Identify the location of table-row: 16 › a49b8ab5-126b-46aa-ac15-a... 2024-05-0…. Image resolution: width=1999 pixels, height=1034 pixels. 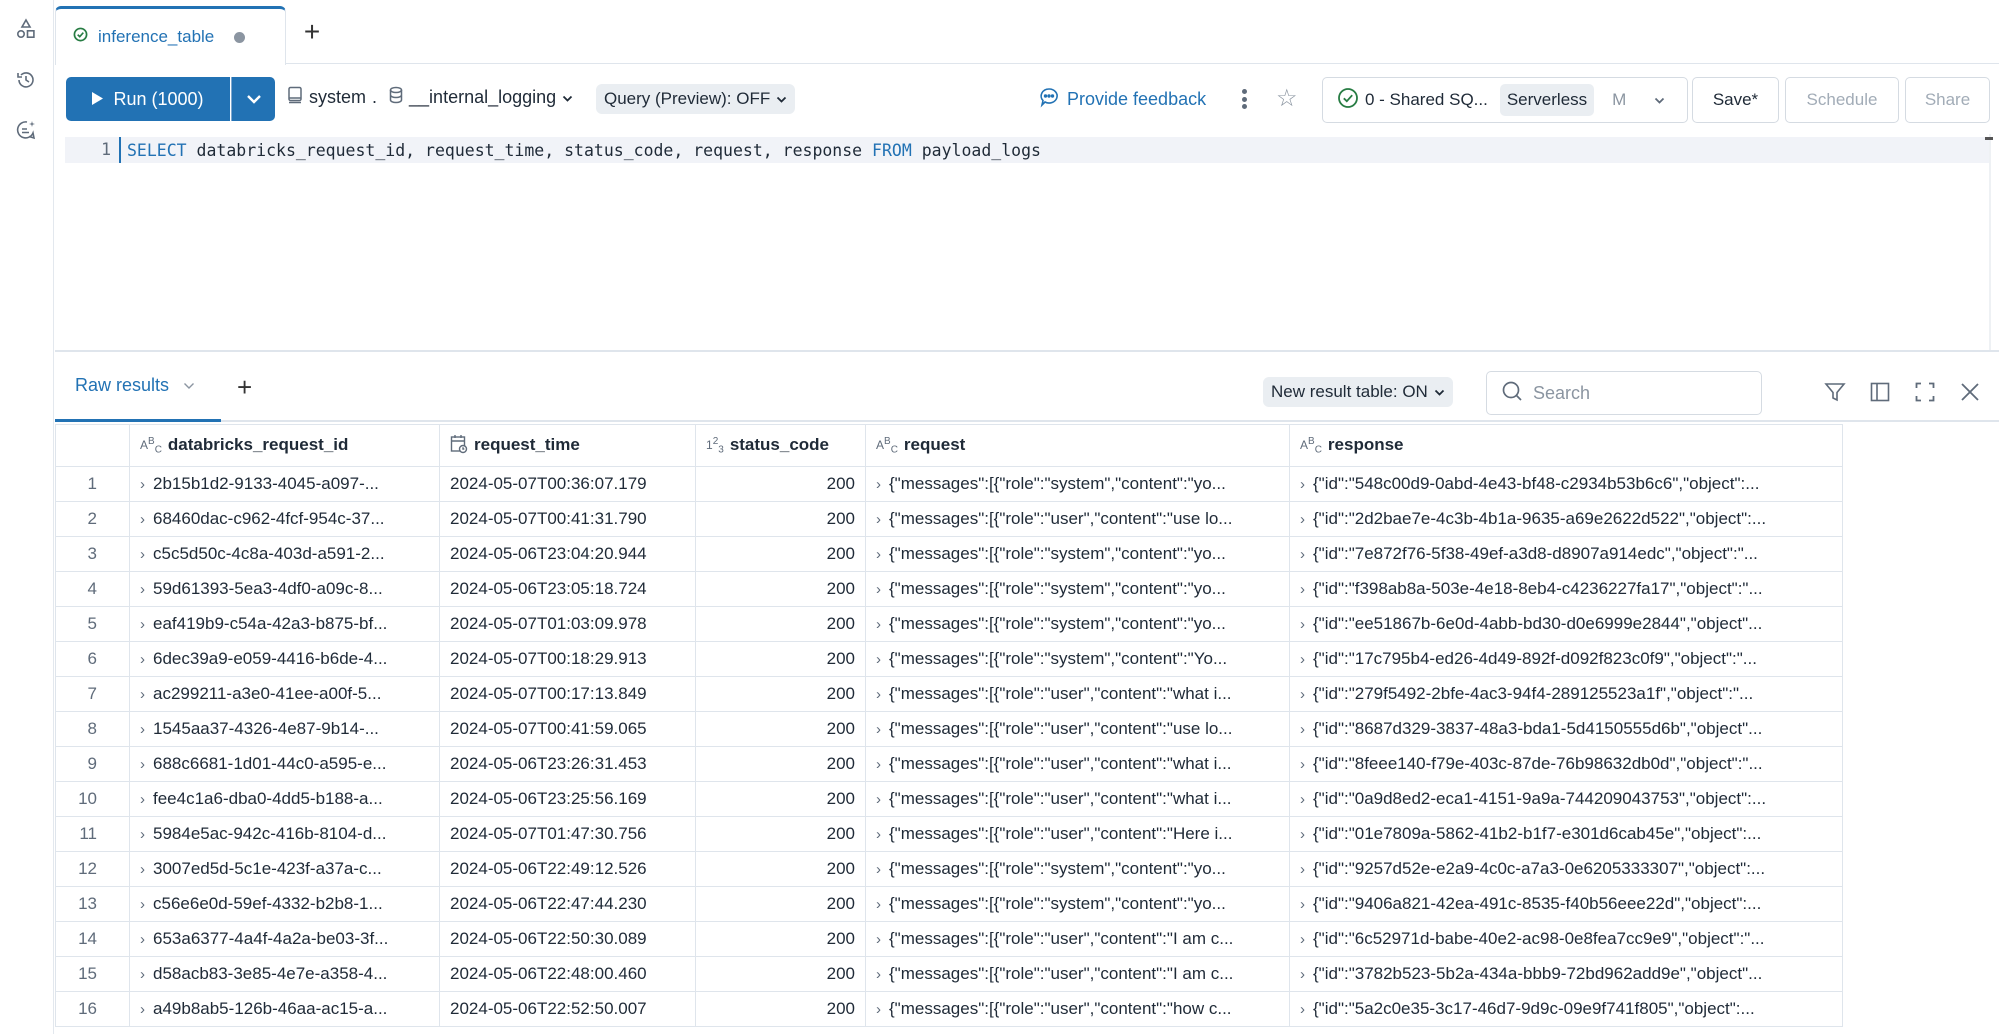
(949, 1009).